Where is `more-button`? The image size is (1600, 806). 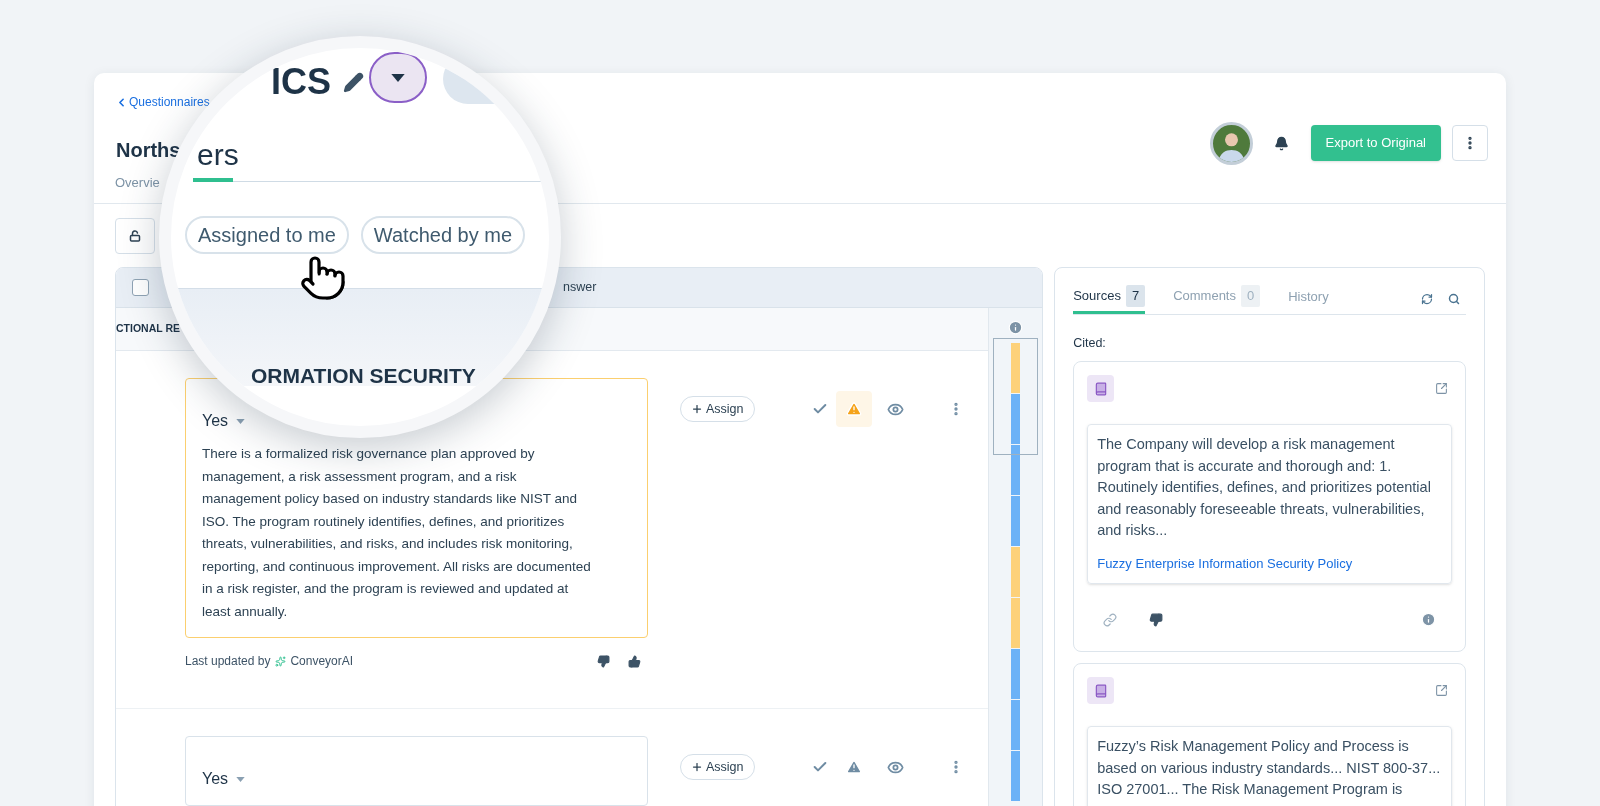
more-button is located at coordinates (1470, 143).